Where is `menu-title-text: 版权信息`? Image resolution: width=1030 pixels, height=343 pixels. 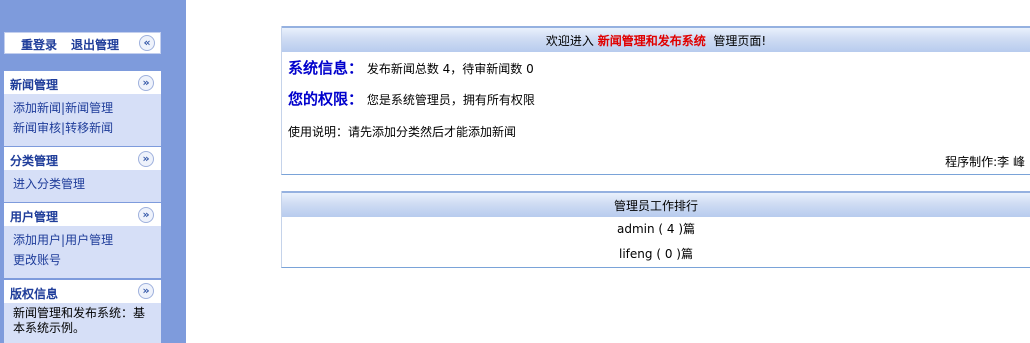
menu-title-text: 版权信息 is located at coordinates (34, 294).